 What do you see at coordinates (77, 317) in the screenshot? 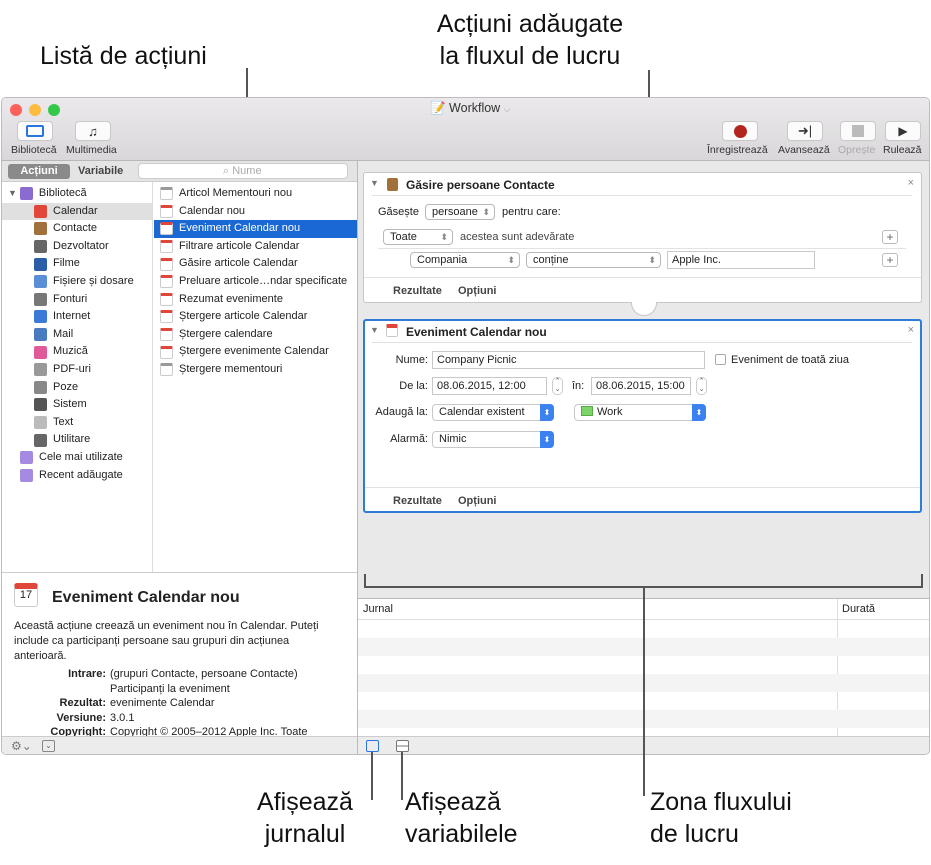
I see `library-item: Internet` at bounding box center [77, 317].